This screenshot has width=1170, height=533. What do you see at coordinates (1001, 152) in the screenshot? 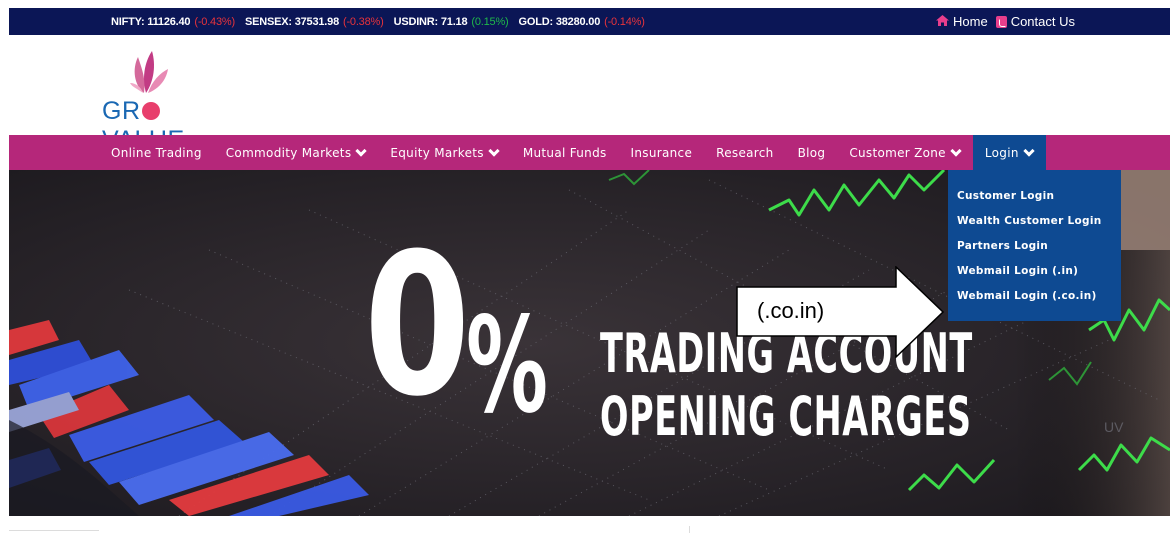
I see `nav-item-label: Login` at bounding box center [1001, 152].